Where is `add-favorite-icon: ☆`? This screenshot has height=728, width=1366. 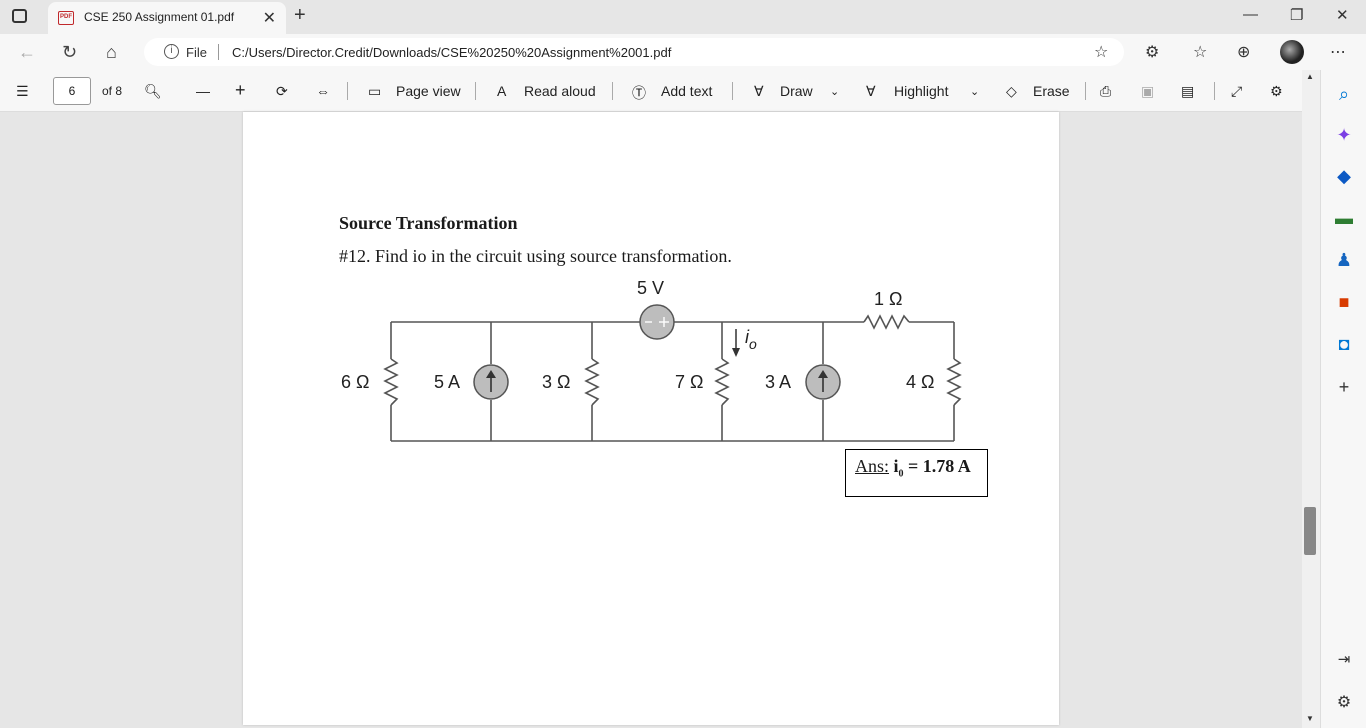 add-favorite-icon: ☆ is located at coordinates (1101, 52).